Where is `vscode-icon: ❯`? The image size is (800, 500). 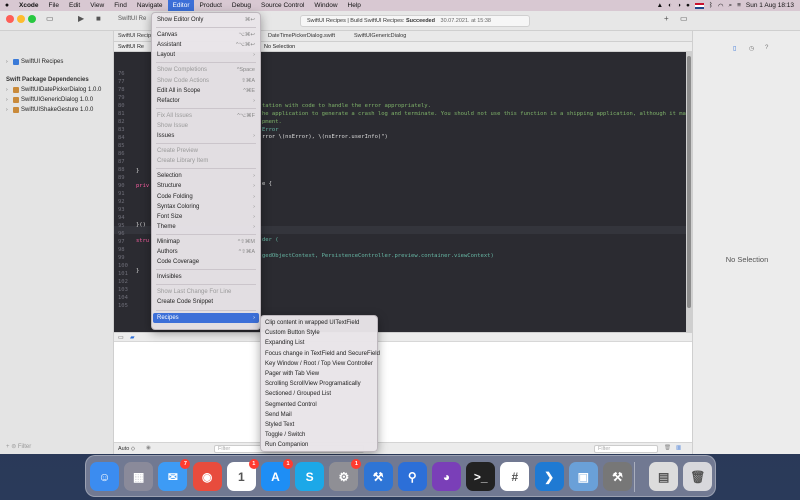
vscode-icon: ❯ is located at coordinates (549, 476).